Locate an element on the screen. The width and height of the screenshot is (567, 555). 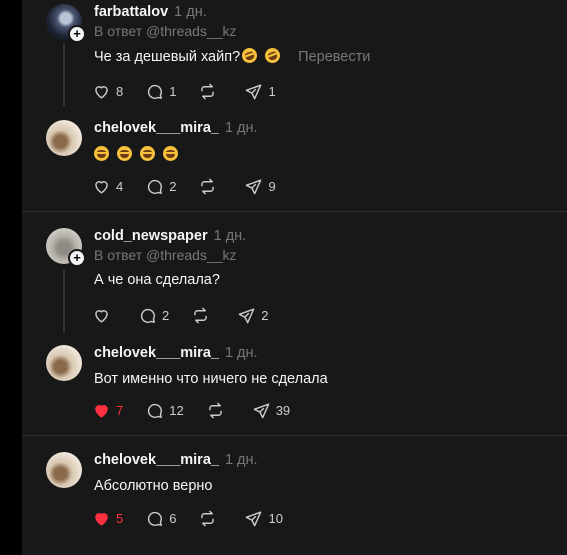
action-bar: 2 2 is located at coordinates (191, 315).